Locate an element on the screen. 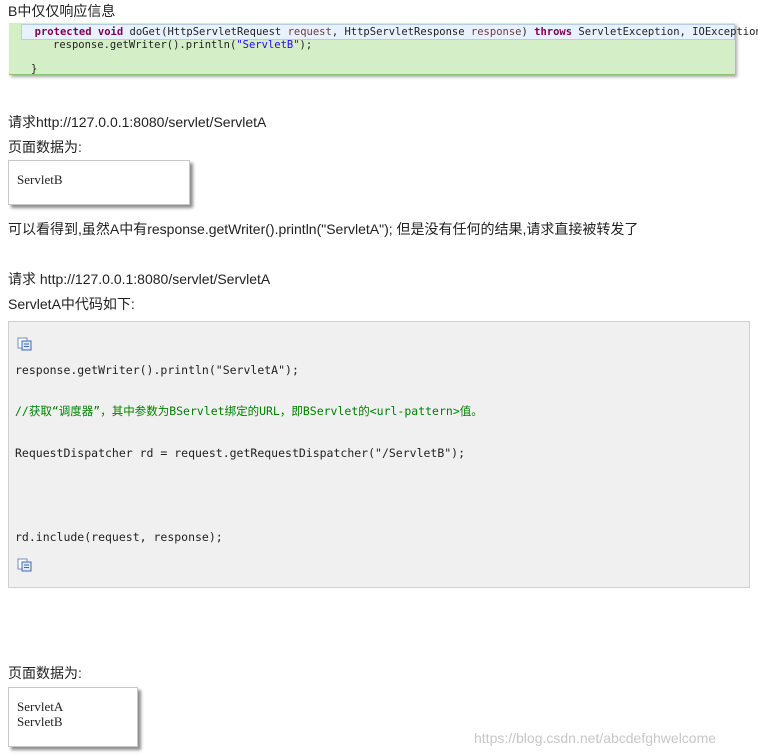  signature-middle: , HttpServletResponse is located at coordinates (401, 32).